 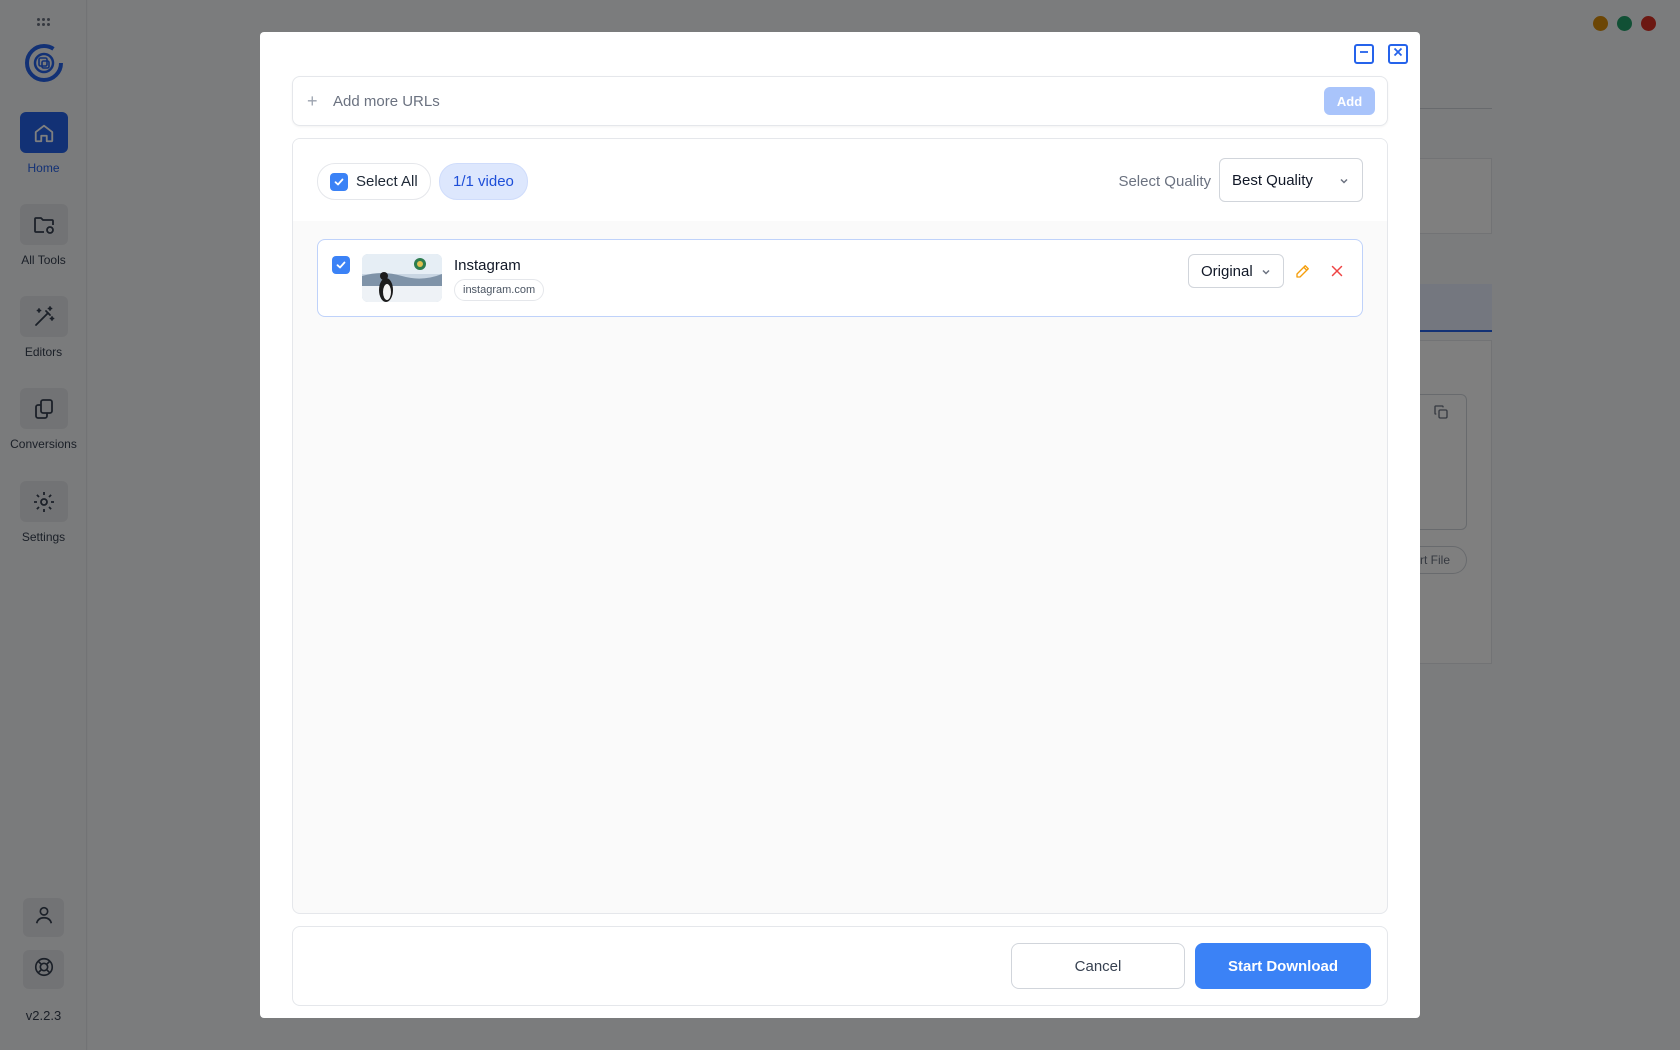 I want to click on minus-icon, so click(x=1364, y=54).